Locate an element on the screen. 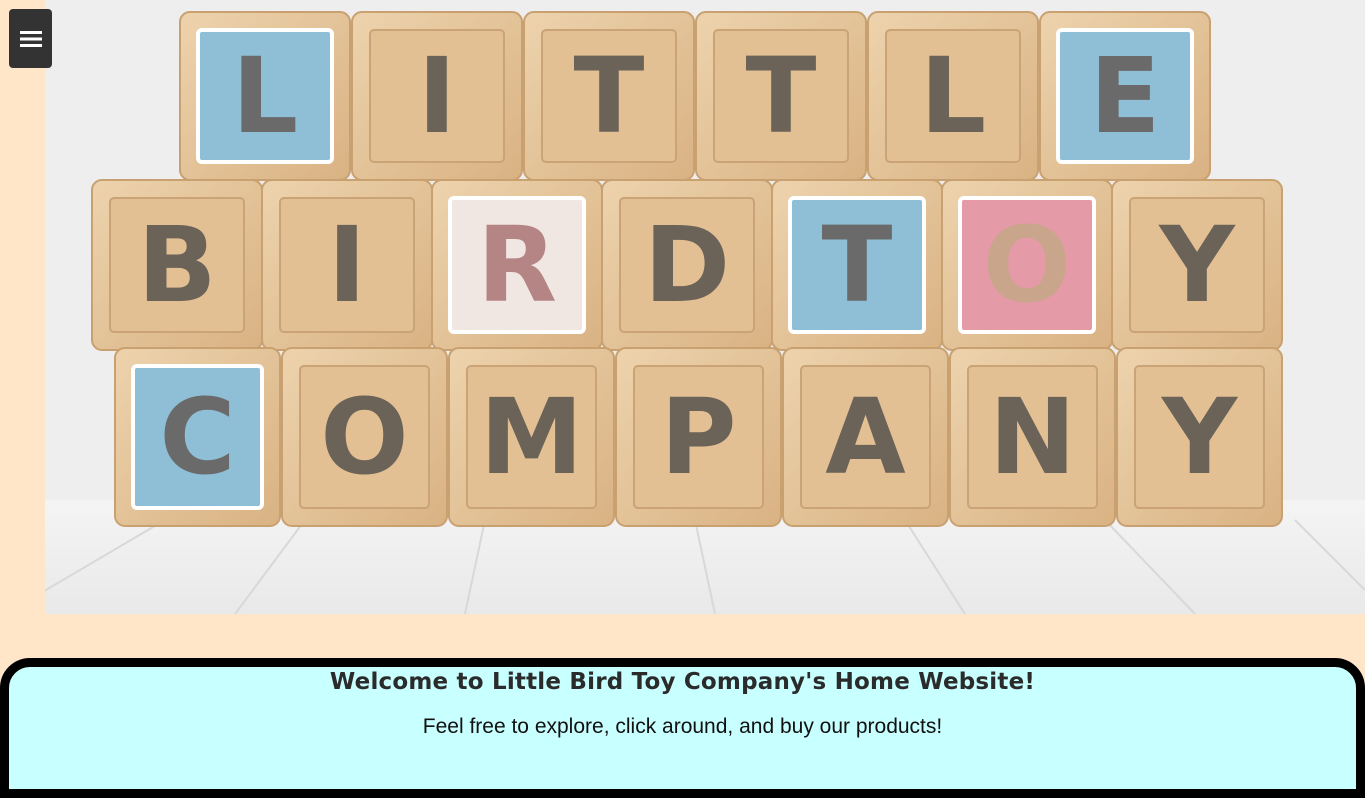 The image size is (1365, 798). menu-button is located at coordinates (30, 38).